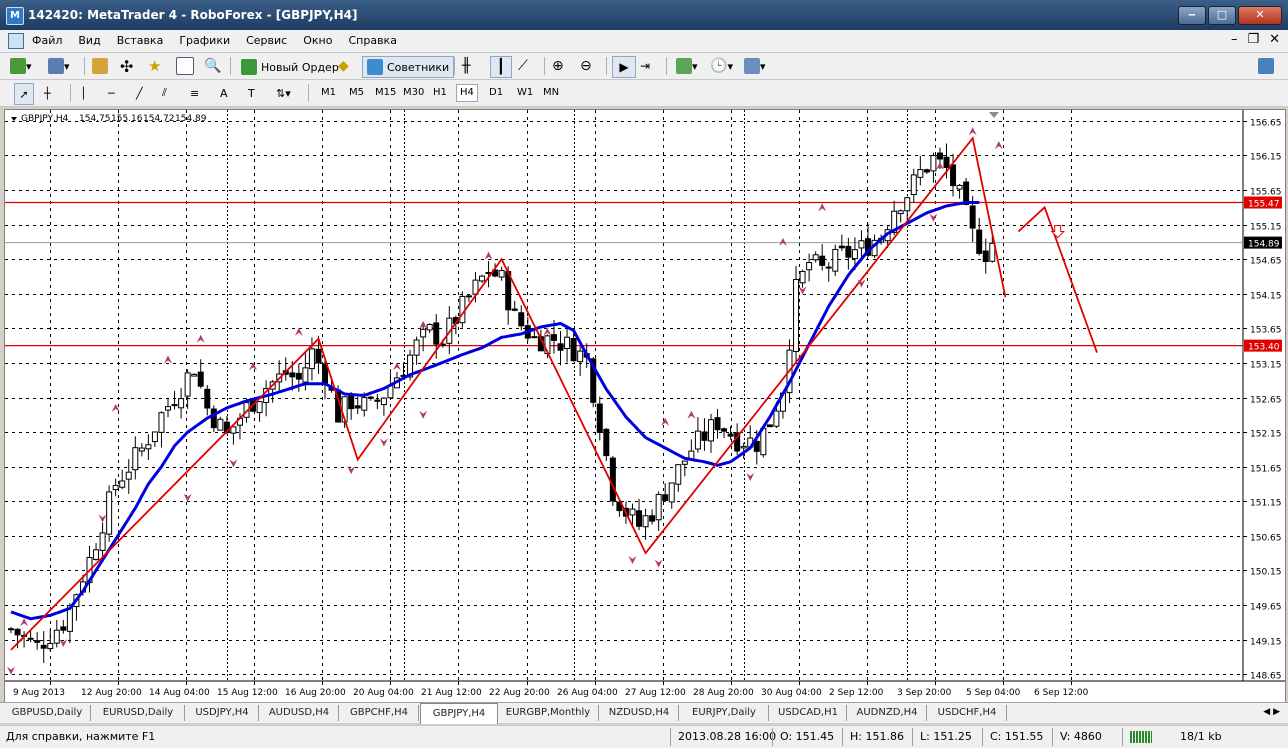  I want to click on menu-charts: Графики, so click(204, 40).